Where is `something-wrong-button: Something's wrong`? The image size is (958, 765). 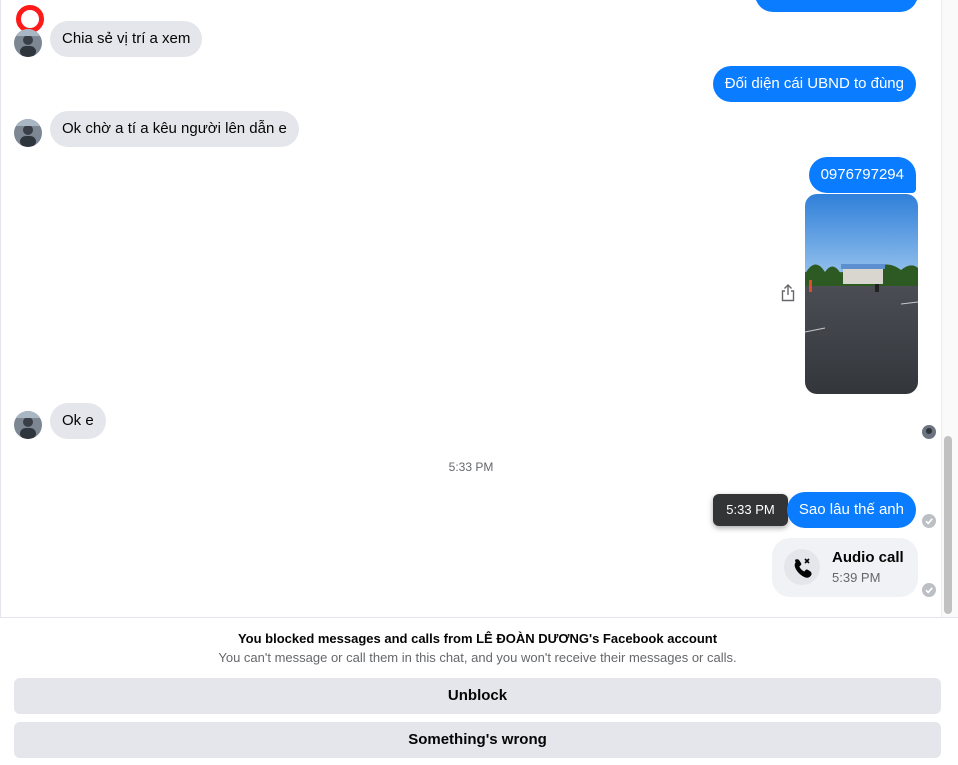 something-wrong-button: Something's wrong is located at coordinates (477, 740).